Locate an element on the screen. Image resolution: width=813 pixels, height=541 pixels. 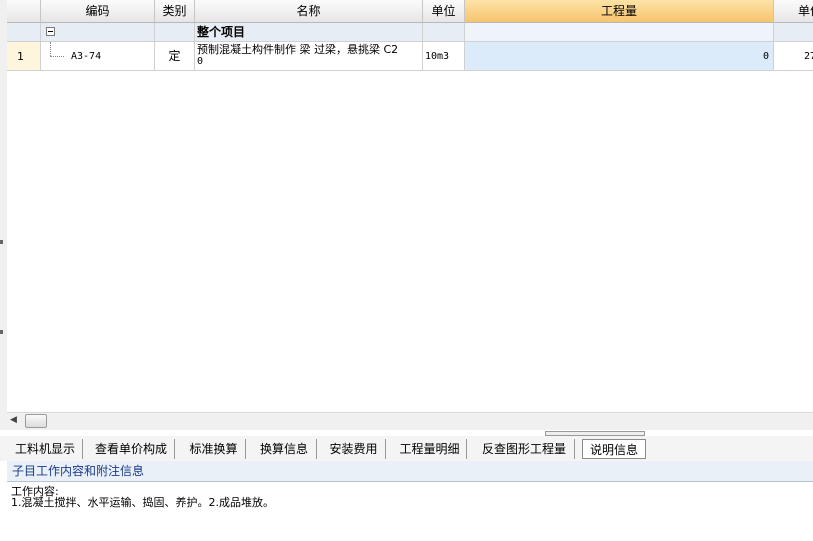
tab-labor-material: 工料机显示 is located at coordinates (45, 449).